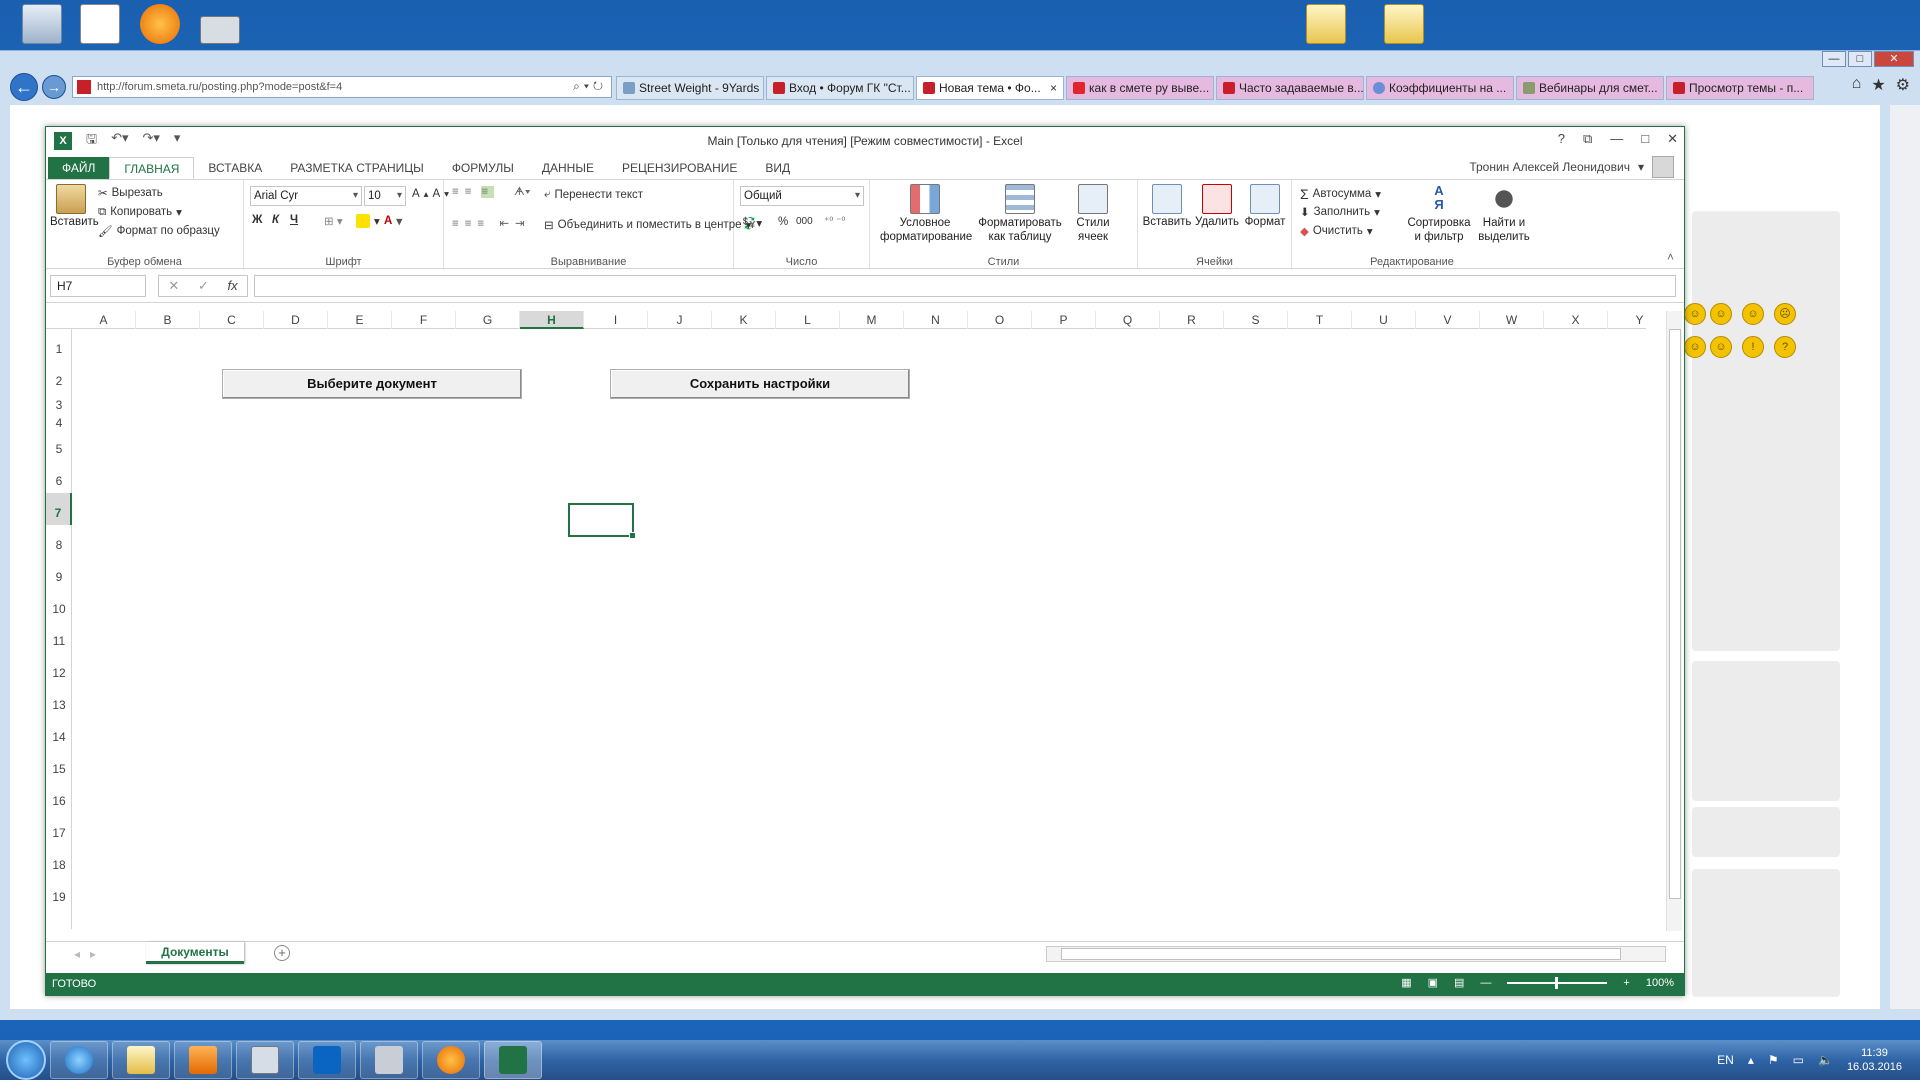 This screenshot has height=1080, width=1920. What do you see at coordinates (1064, 320) in the screenshot?
I see `column-header: P` at bounding box center [1064, 320].